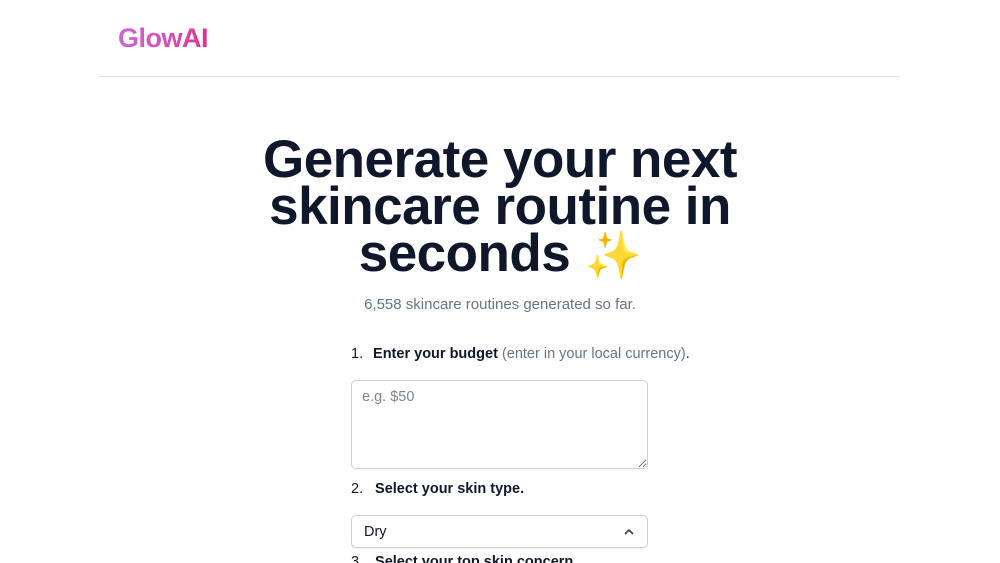 The height and width of the screenshot is (563, 1000). What do you see at coordinates (357, 489) in the screenshot?
I see `step-number: 2.` at bounding box center [357, 489].